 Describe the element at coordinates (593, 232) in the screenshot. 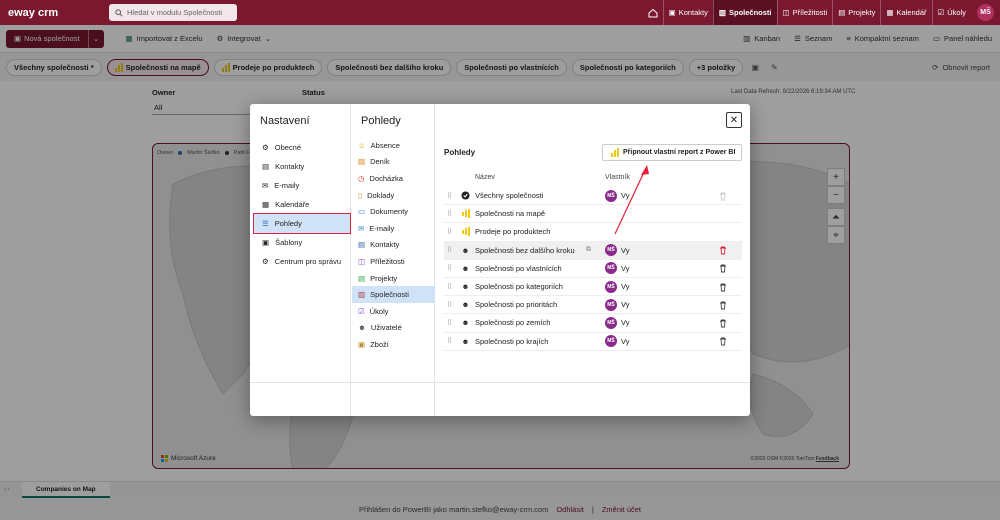

I see `table-row: ⠿ Prodeje po produktech` at that location.